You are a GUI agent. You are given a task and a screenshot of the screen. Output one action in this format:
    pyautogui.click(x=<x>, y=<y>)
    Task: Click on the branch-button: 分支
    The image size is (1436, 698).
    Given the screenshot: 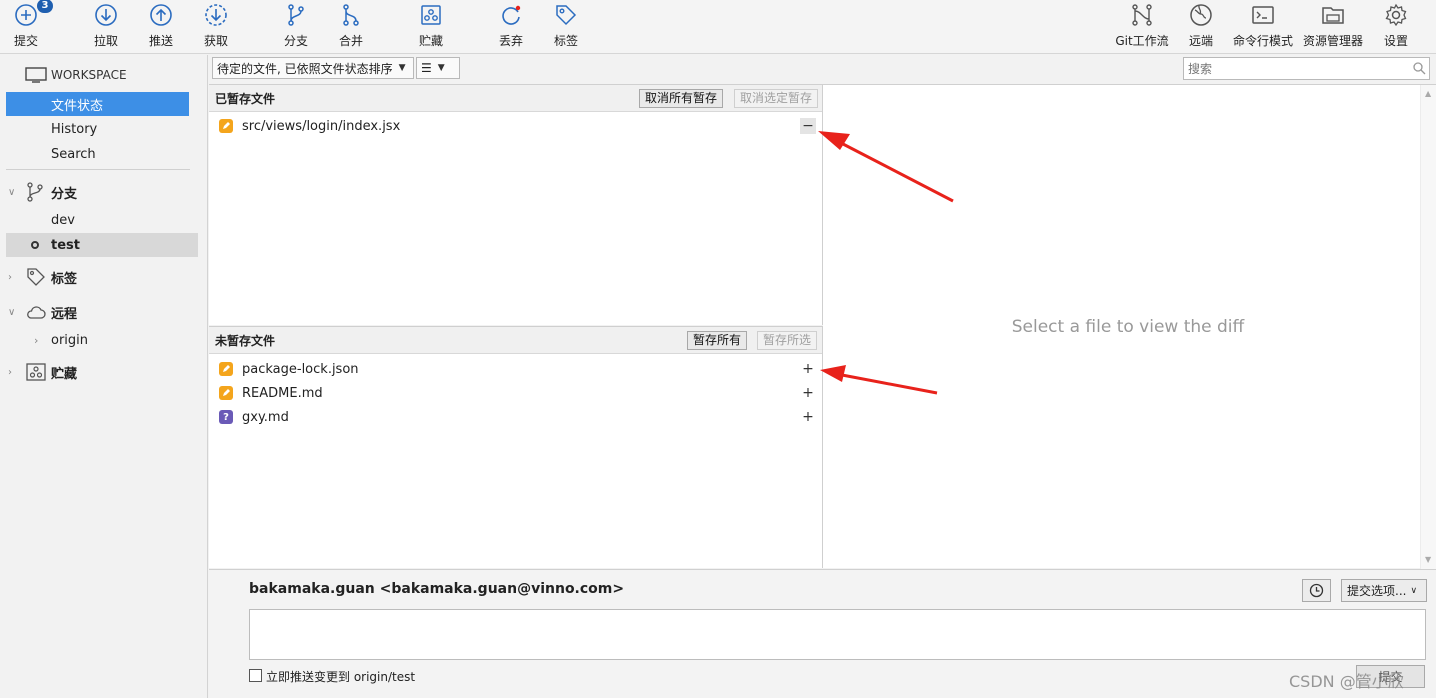 What is the action you would take?
    pyautogui.click(x=296, y=26)
    